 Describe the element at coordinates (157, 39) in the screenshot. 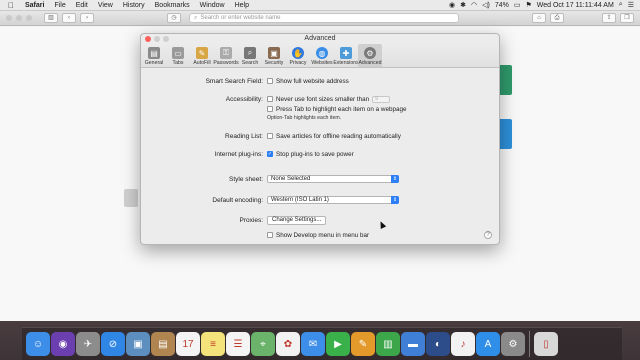

I see `minimize-button-icon` at that location.